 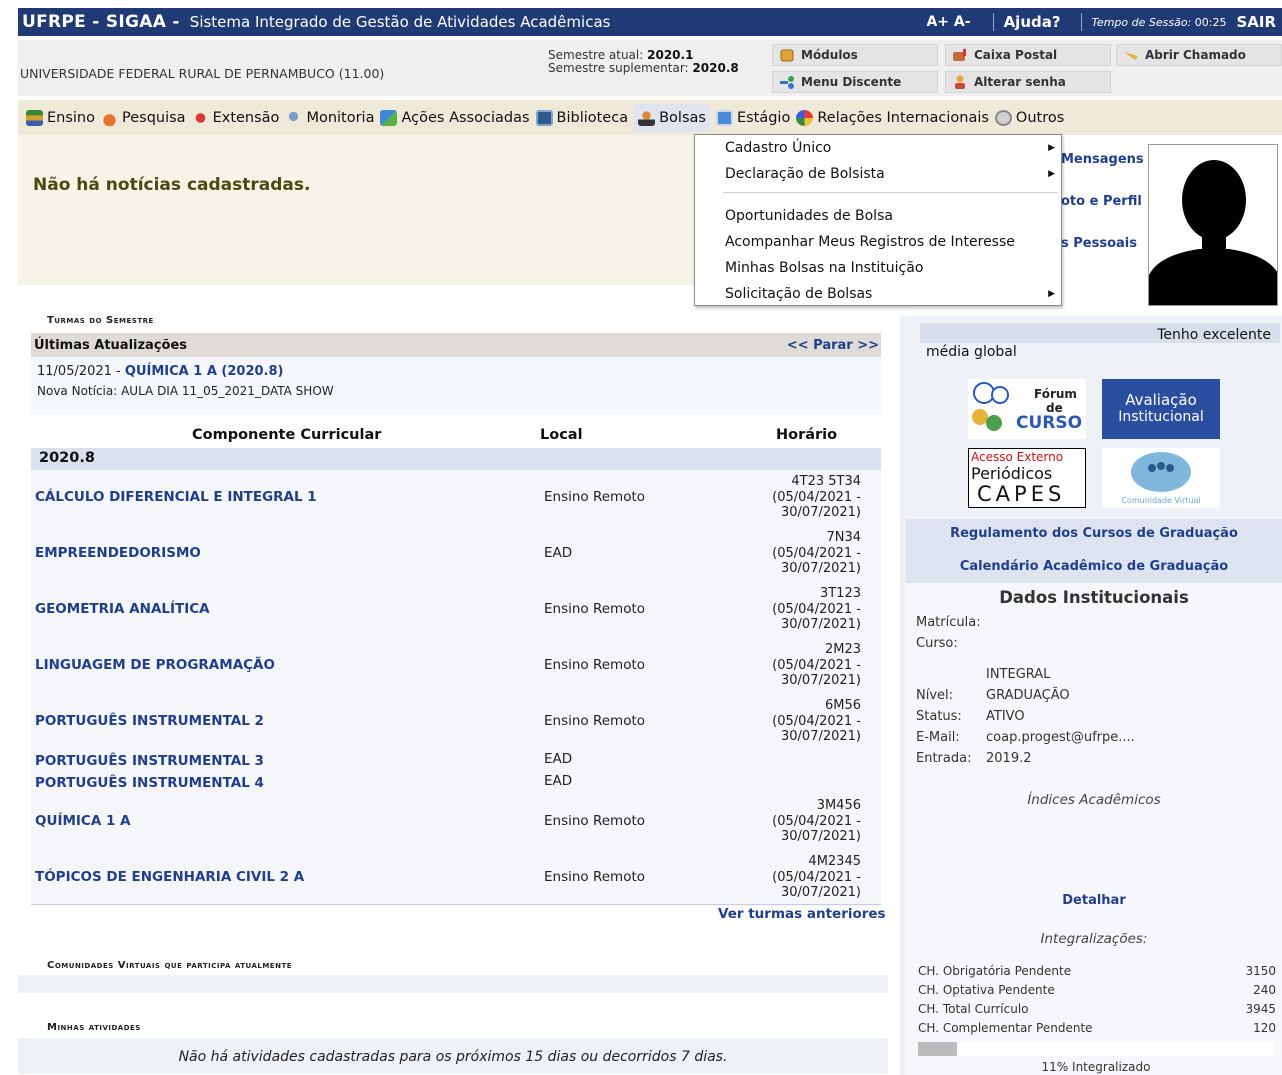 I want to click on semester-group-row: 2020.8, so click(x=456, y=459).